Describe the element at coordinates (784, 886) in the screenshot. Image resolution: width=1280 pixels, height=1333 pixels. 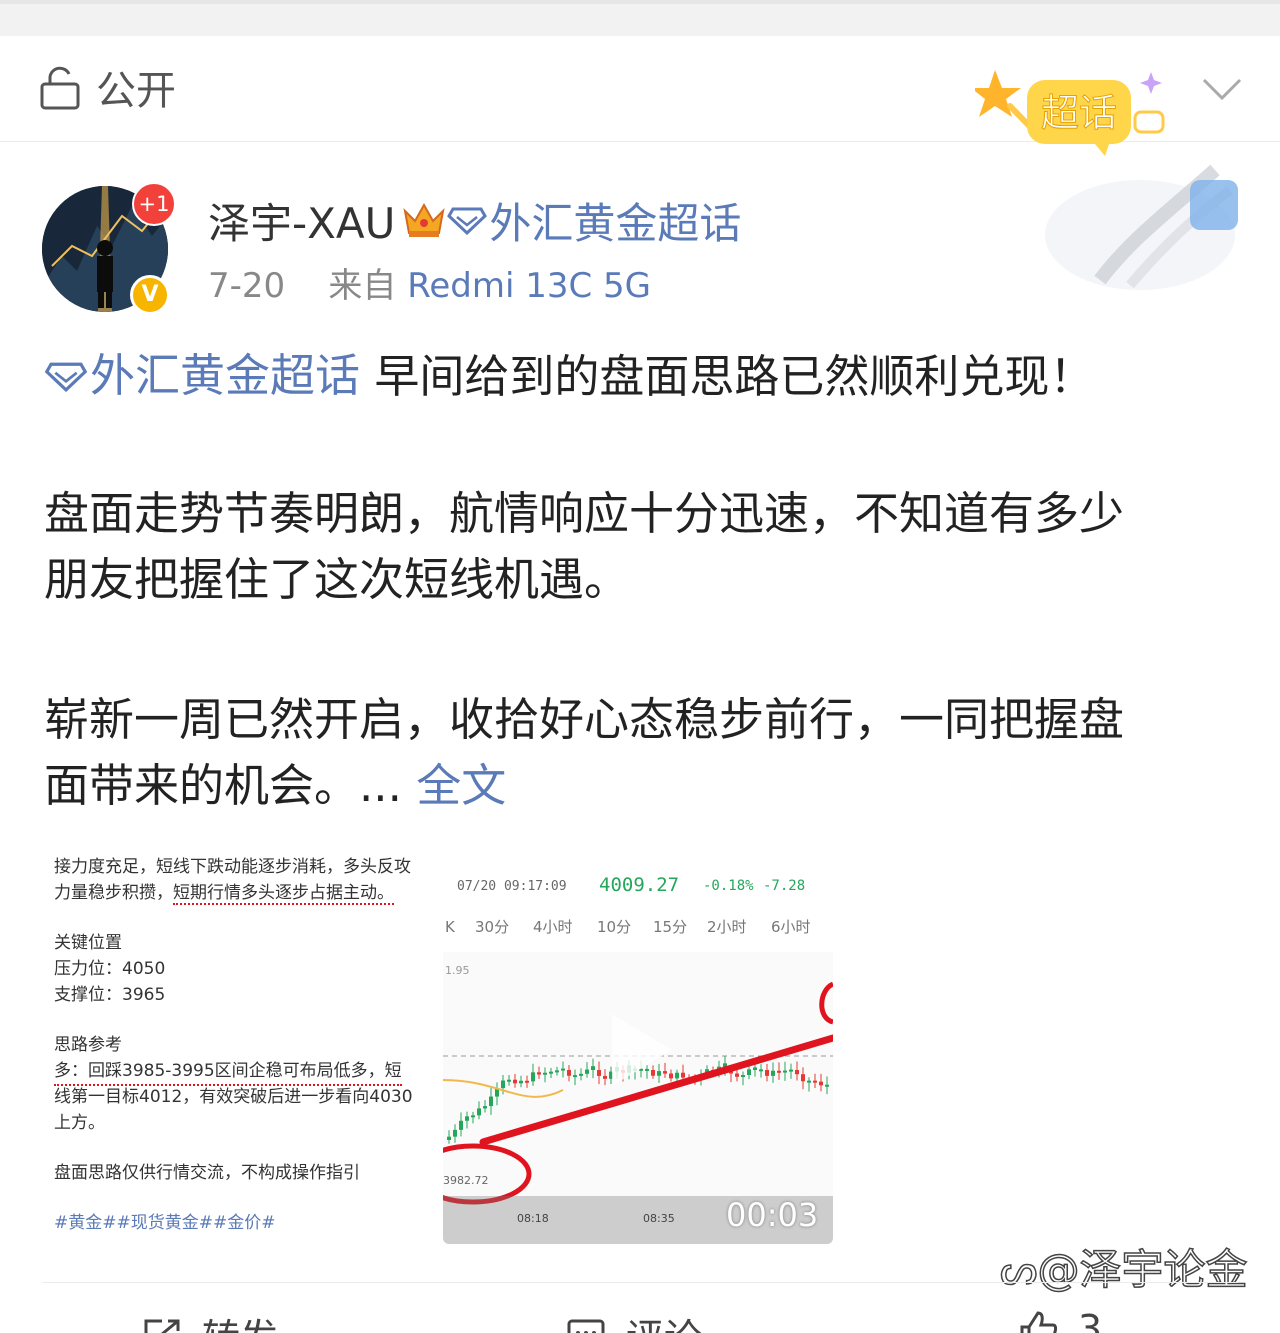
I see `video-change-abs: -7.28` at that location.